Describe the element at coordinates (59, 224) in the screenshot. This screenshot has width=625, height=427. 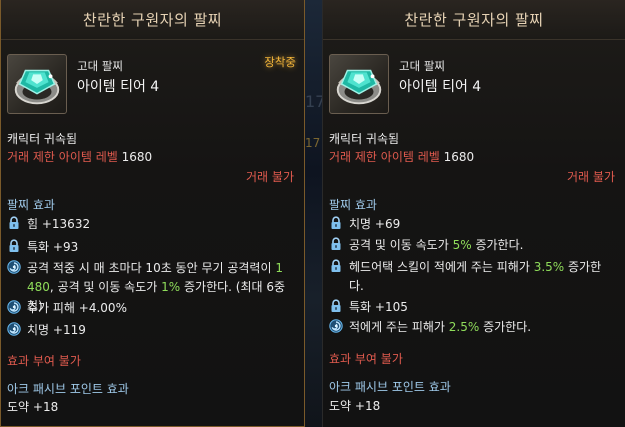
I see `stat-text: 힘 +13632` at that location.